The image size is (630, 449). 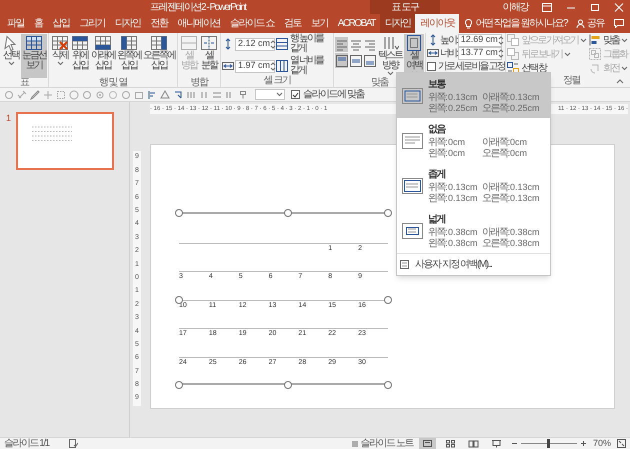 What do you see at coordinates (65, 141) in the screenshot?
I see `slide-thumbnail` at bounding box center [65, 141].